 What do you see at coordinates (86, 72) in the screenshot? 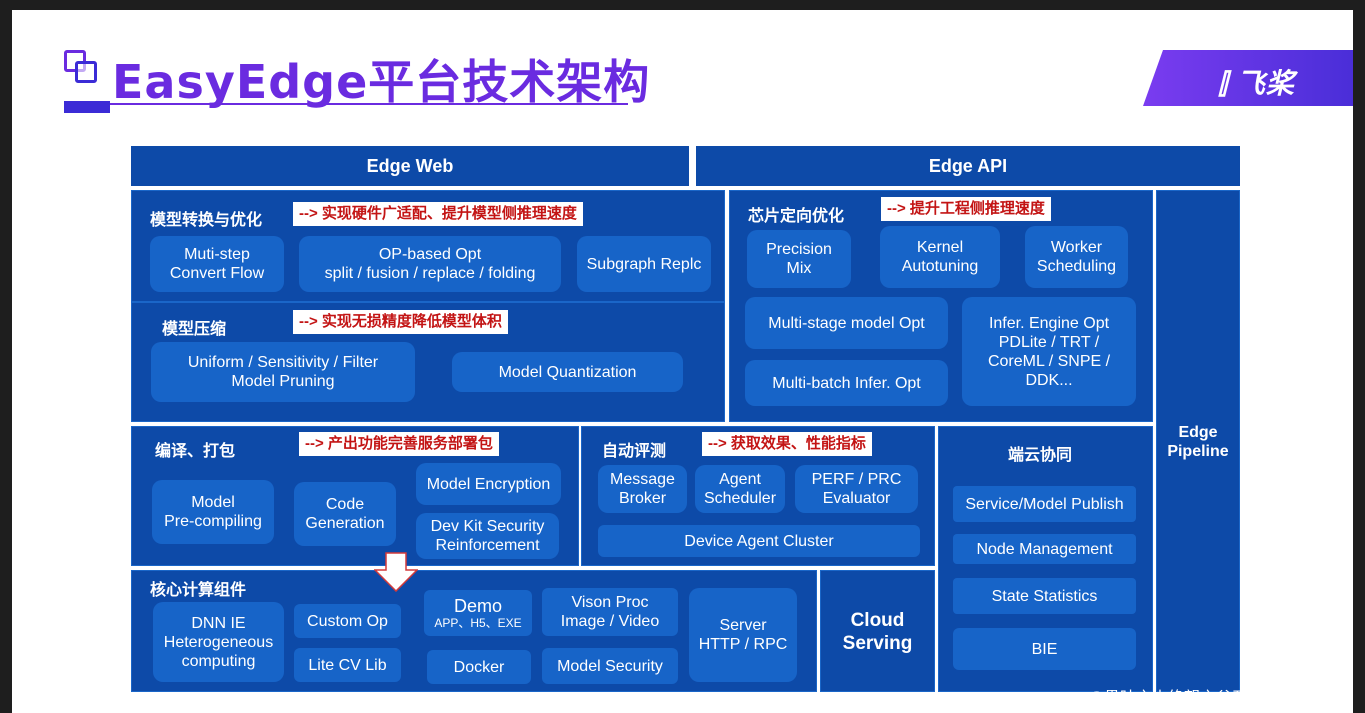
I see `title-logo-icon-overlay` at bounding box center [86, 72].